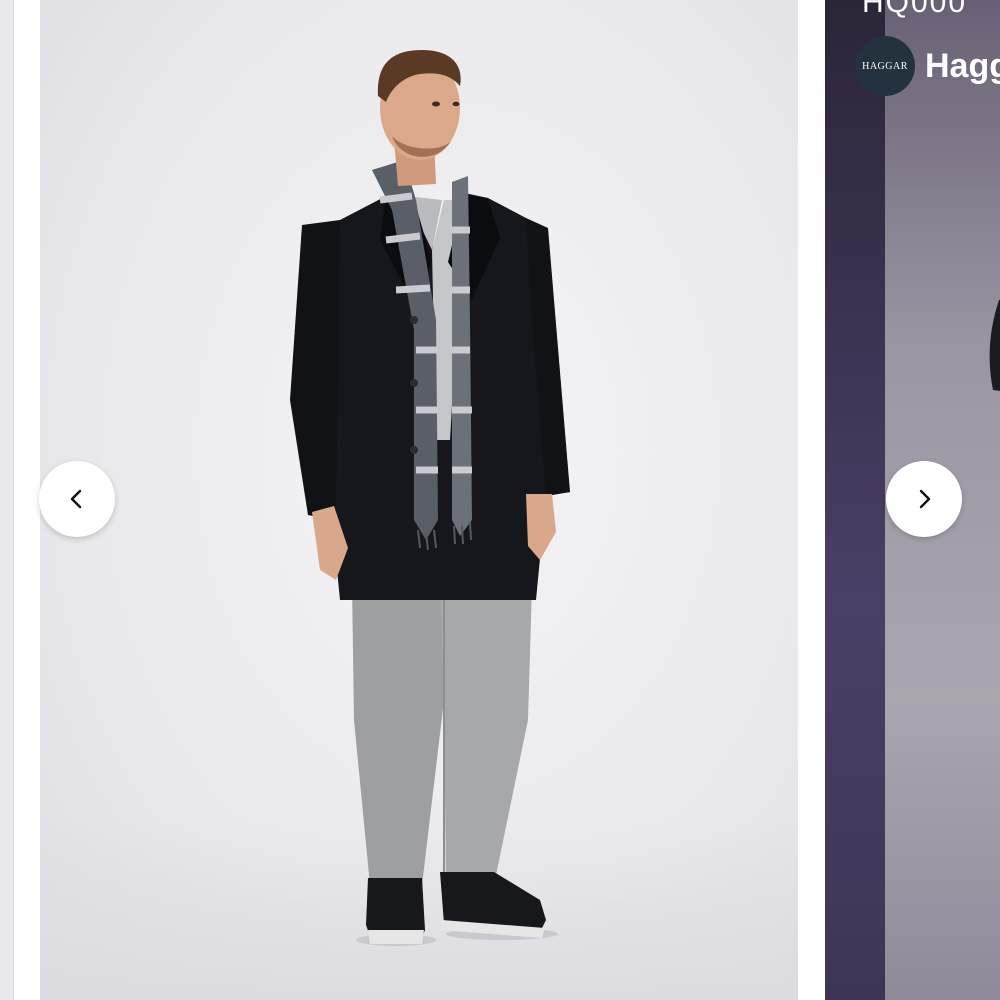  Describe the element at coordinates (962, 66) in the screenshot. I see `creator-name: Hagg` at that location.